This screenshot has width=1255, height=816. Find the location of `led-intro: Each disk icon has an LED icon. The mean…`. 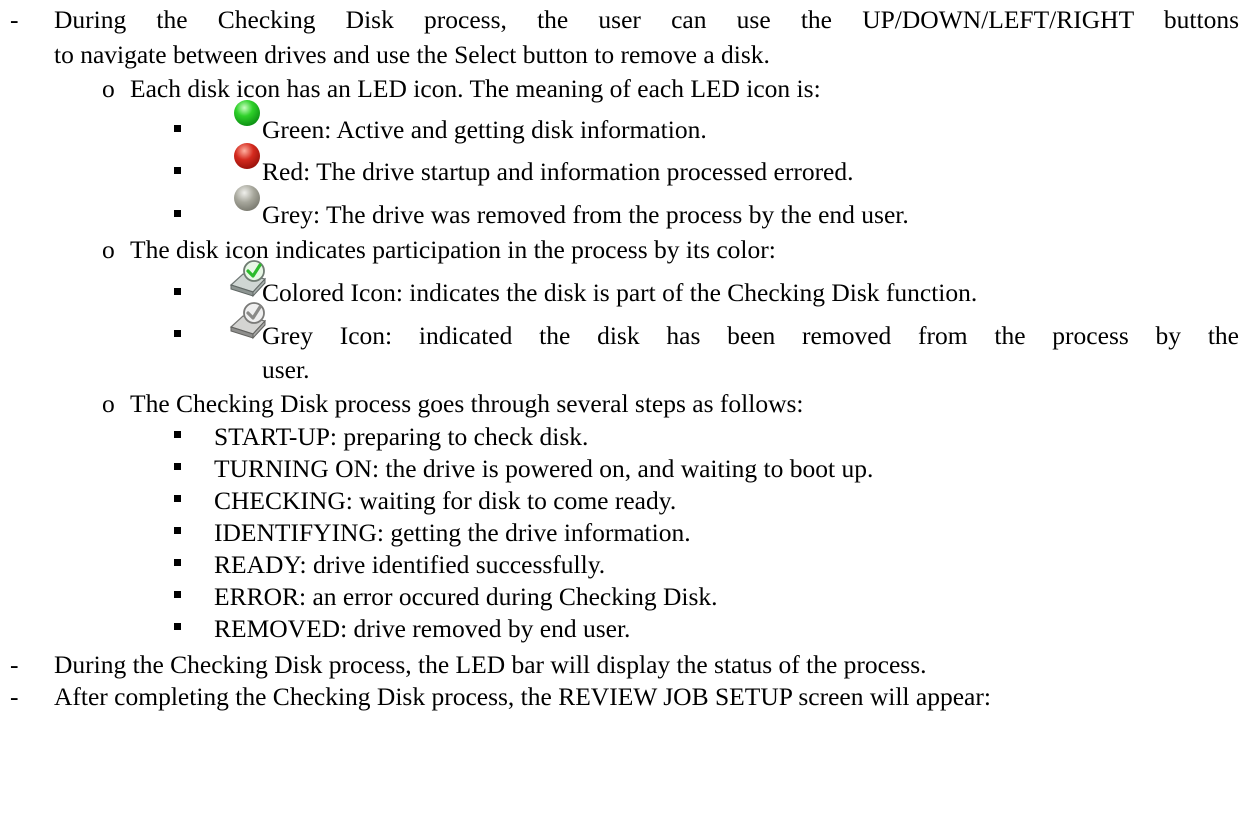

led-intro: Each disk icon has an LED icon. The mean… is located at coordinates (475, 88).